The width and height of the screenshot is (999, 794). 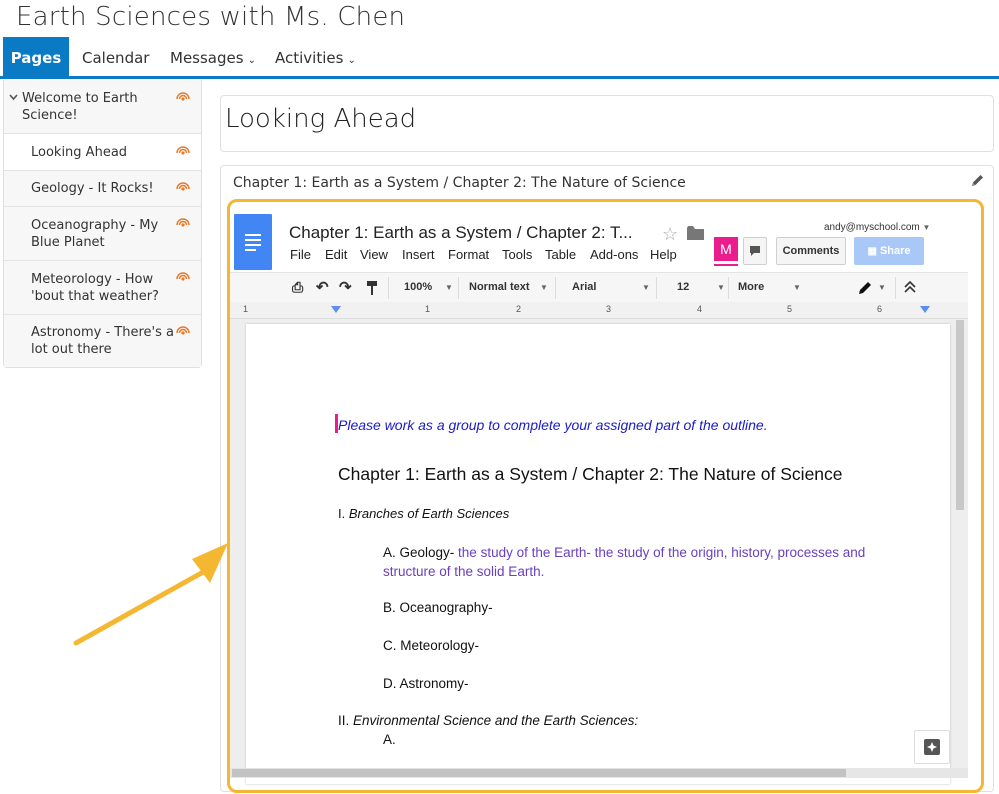 I want to click on section-1-prefix: I., so click(x=343, y=513).